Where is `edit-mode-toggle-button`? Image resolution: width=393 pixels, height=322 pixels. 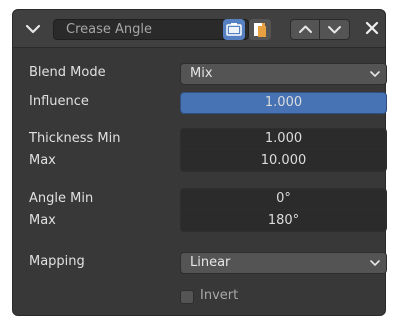 edit-mode-toggle-button is located at coordinates (260, 29).